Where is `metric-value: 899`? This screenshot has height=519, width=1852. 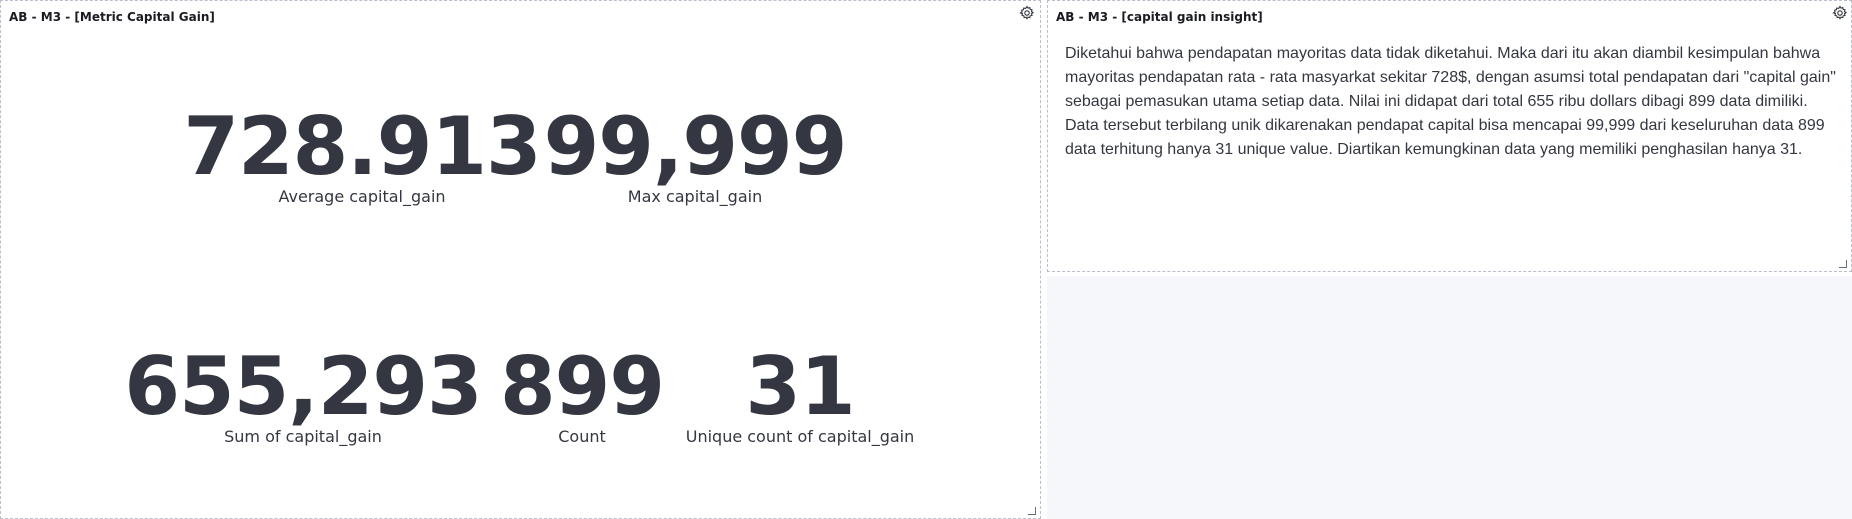 metric-value: 899 is located at coordinates (582, 386).